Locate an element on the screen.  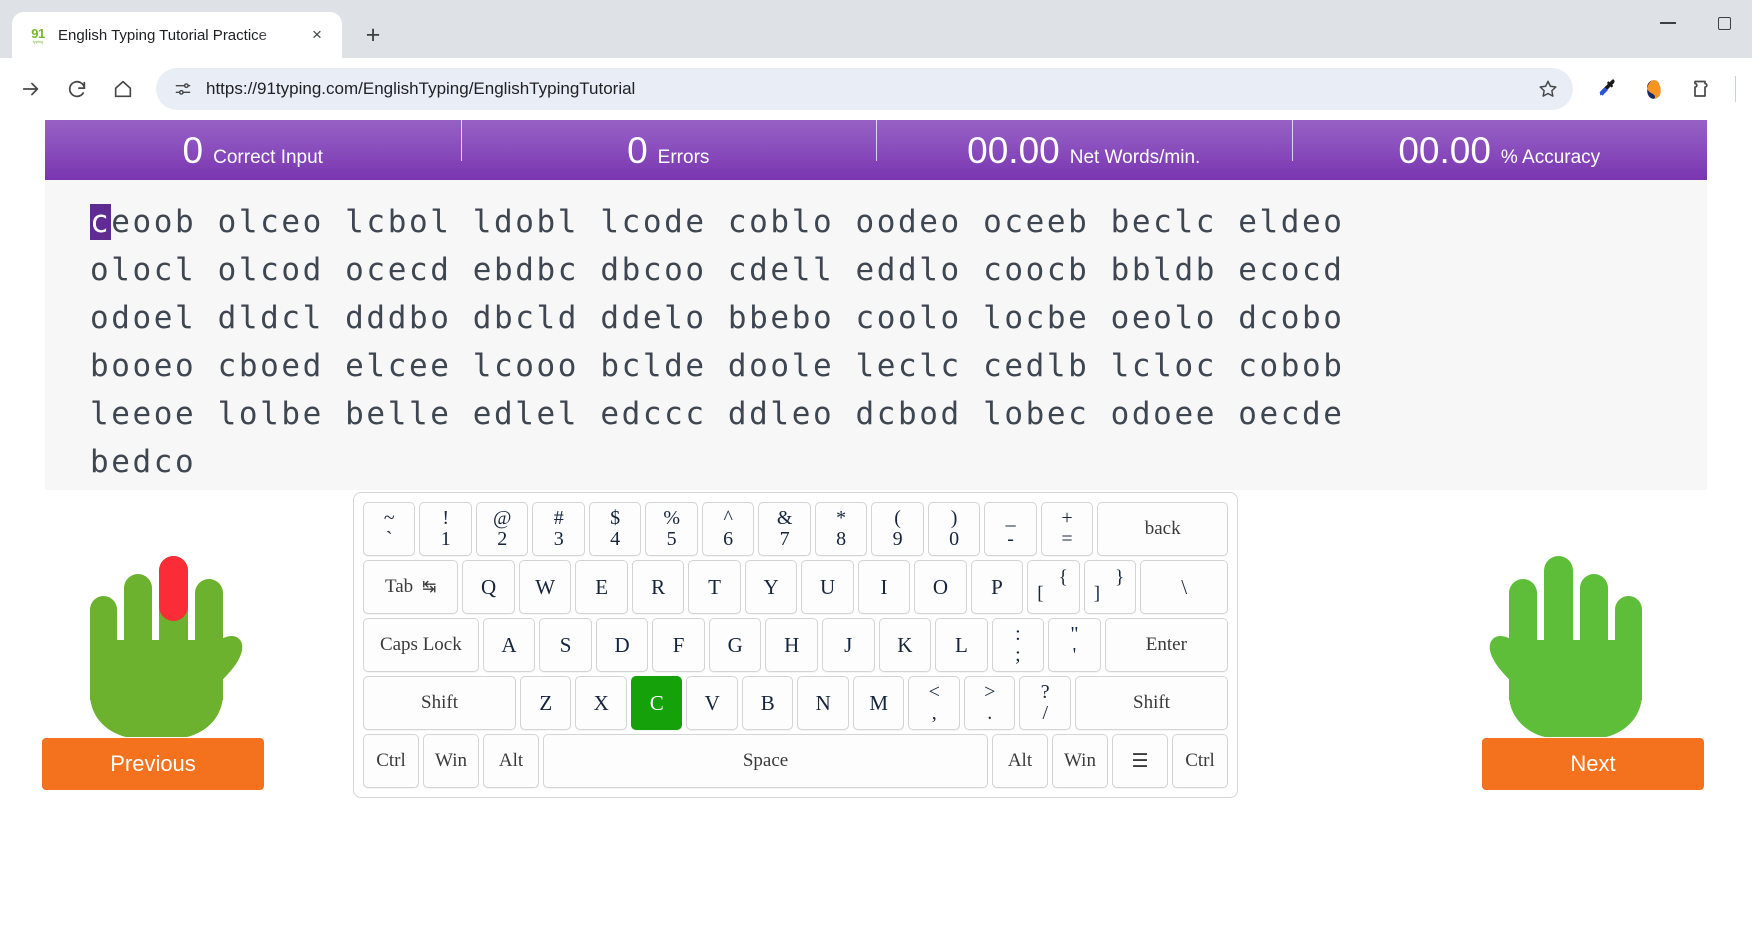
key-w: W is located at coordinates (545, 587).